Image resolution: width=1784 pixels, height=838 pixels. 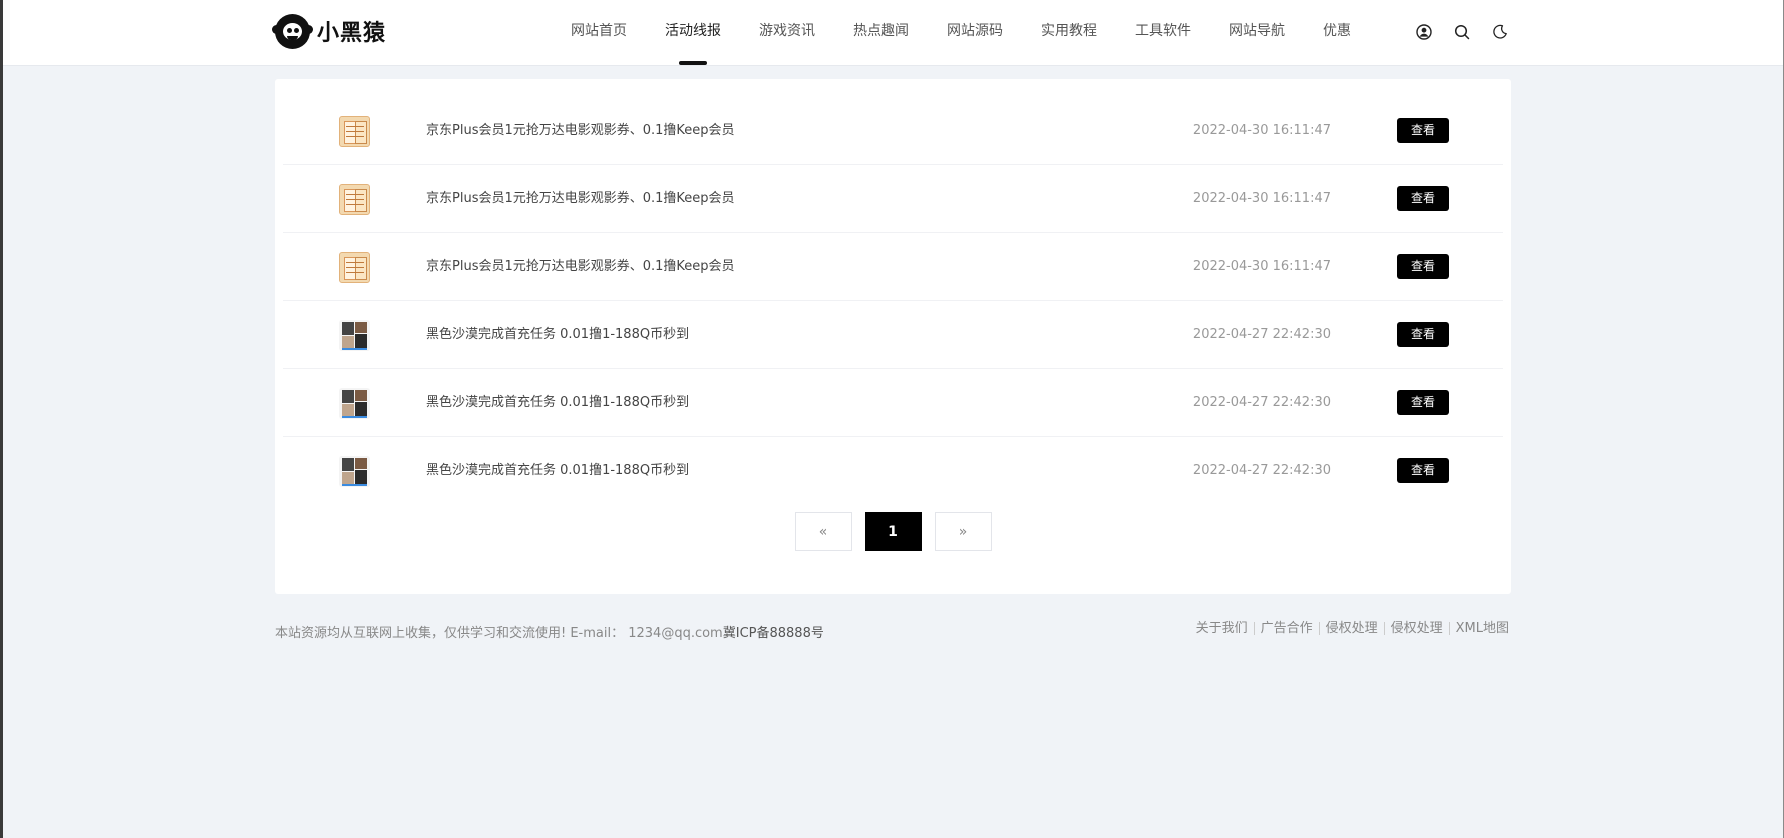 What do you see at coordinates (1286, 628) in the screenshot?
I see `footer-link-advertising: 广告合作` at bounding box center [1286, 628].